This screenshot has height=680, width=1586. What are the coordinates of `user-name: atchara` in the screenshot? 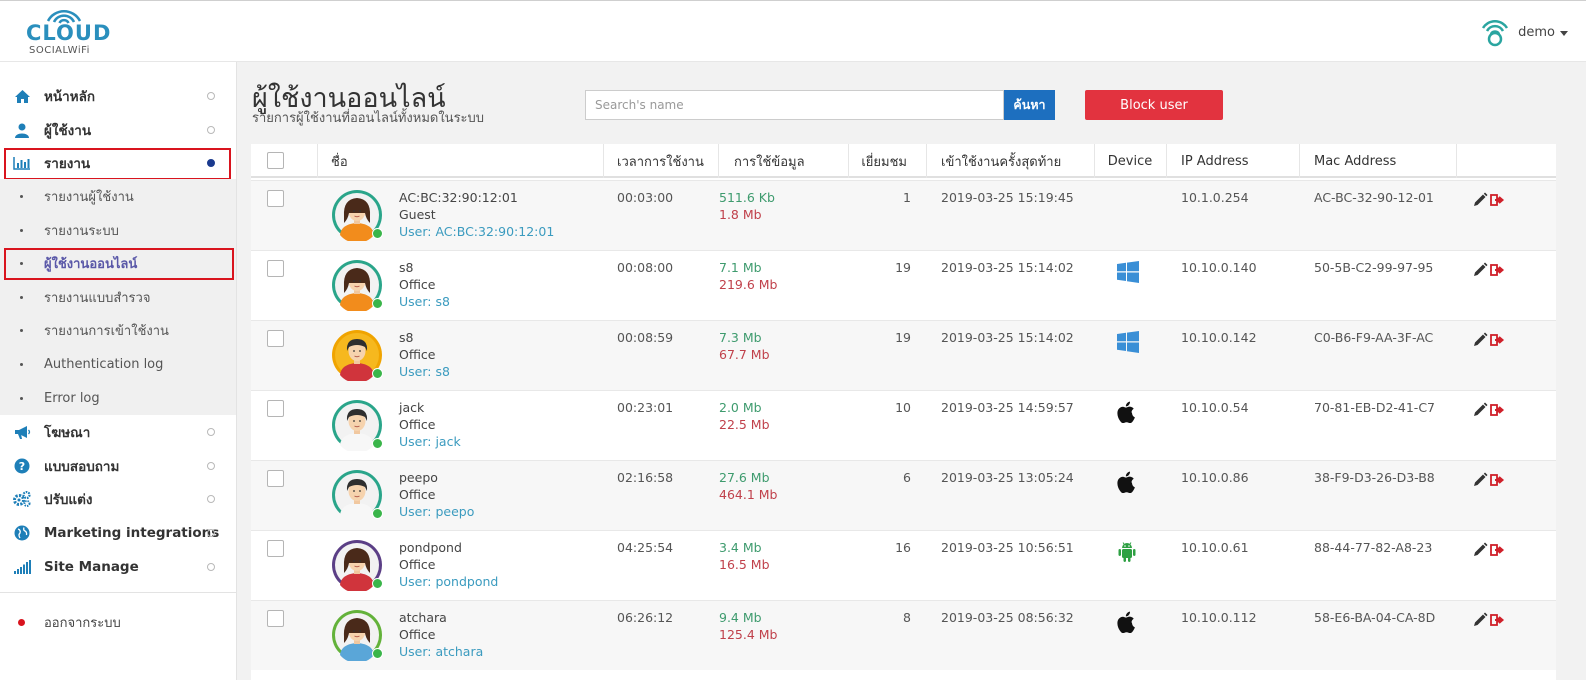 It's located at (423, 617).